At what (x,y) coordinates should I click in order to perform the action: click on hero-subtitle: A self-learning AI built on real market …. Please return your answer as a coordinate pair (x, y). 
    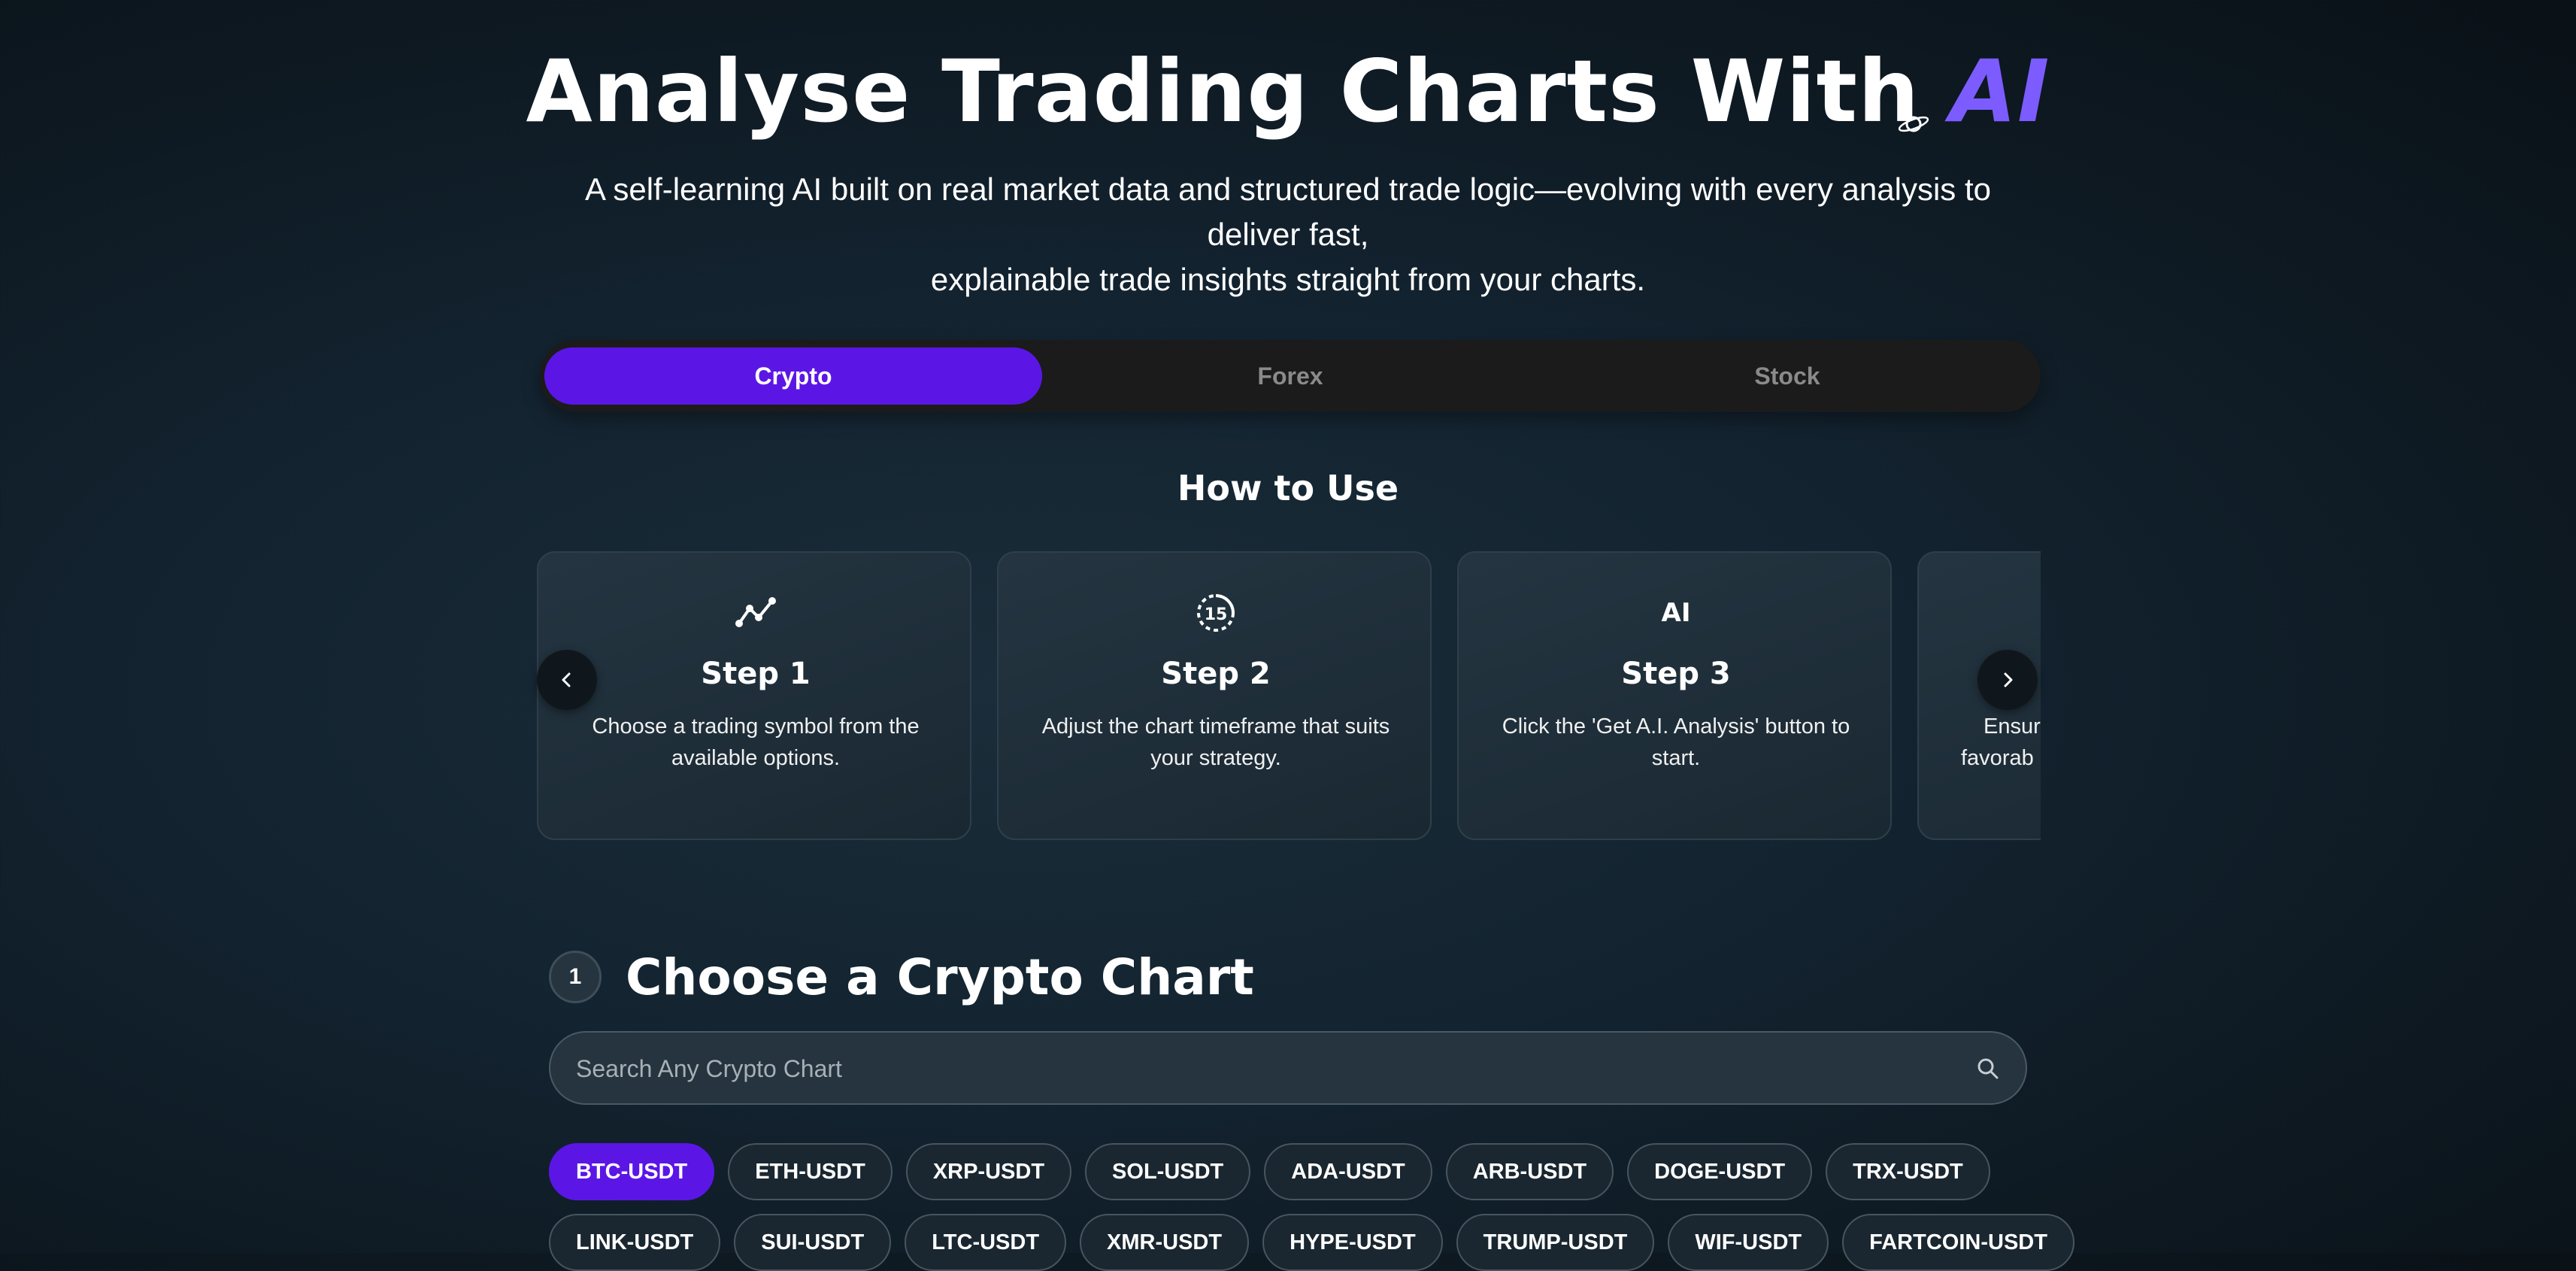
    Looking at the image, I should click on (1288, 235).